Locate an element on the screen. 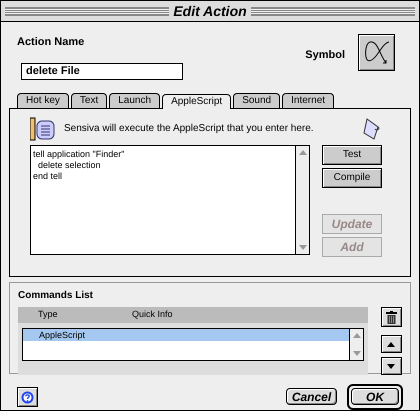  tab: Launch is located at coordinates (134, 100).